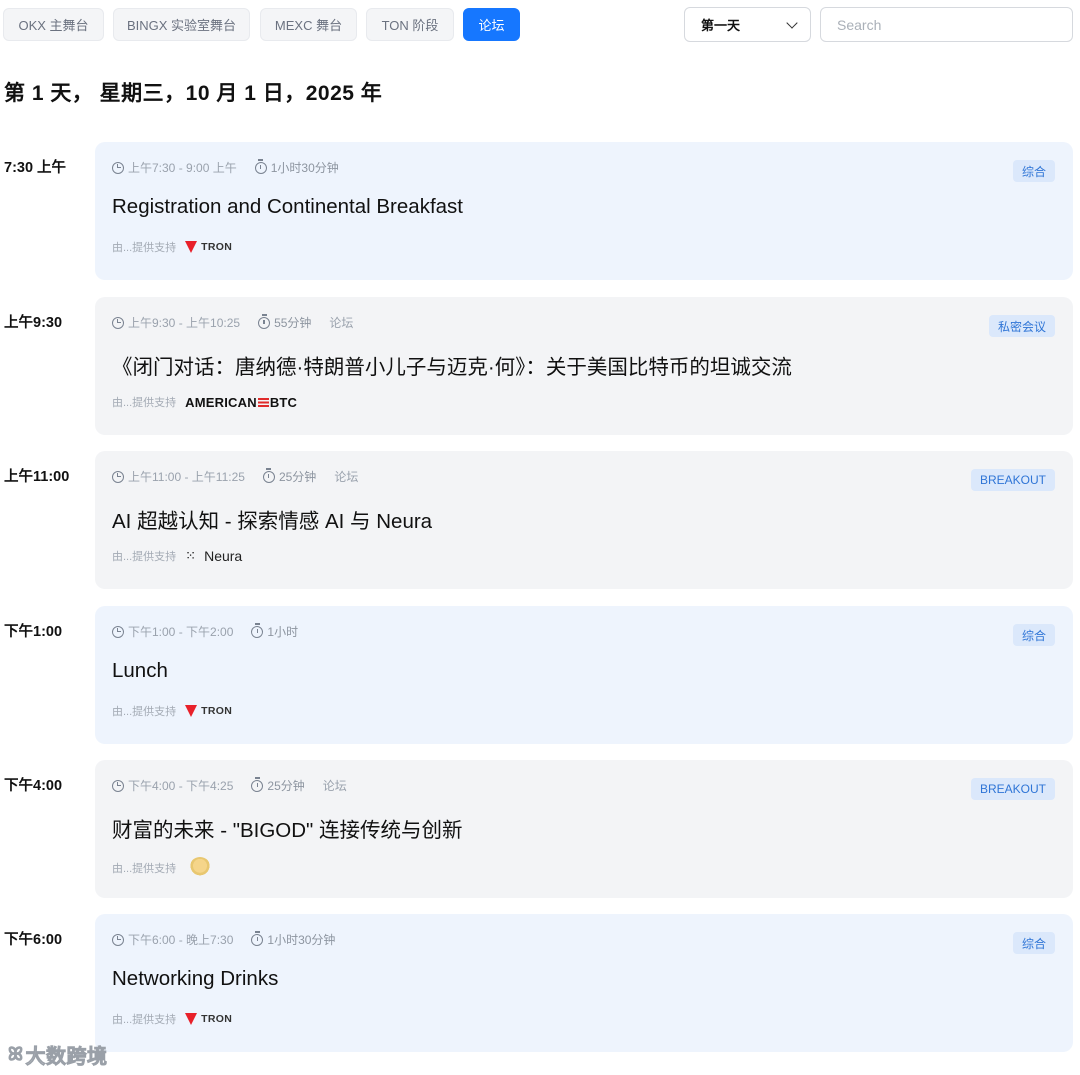 This screenshot has width=1080, height=1075. I want to click on watermark: ꕤ 大数跨境, so click(58, 1054).